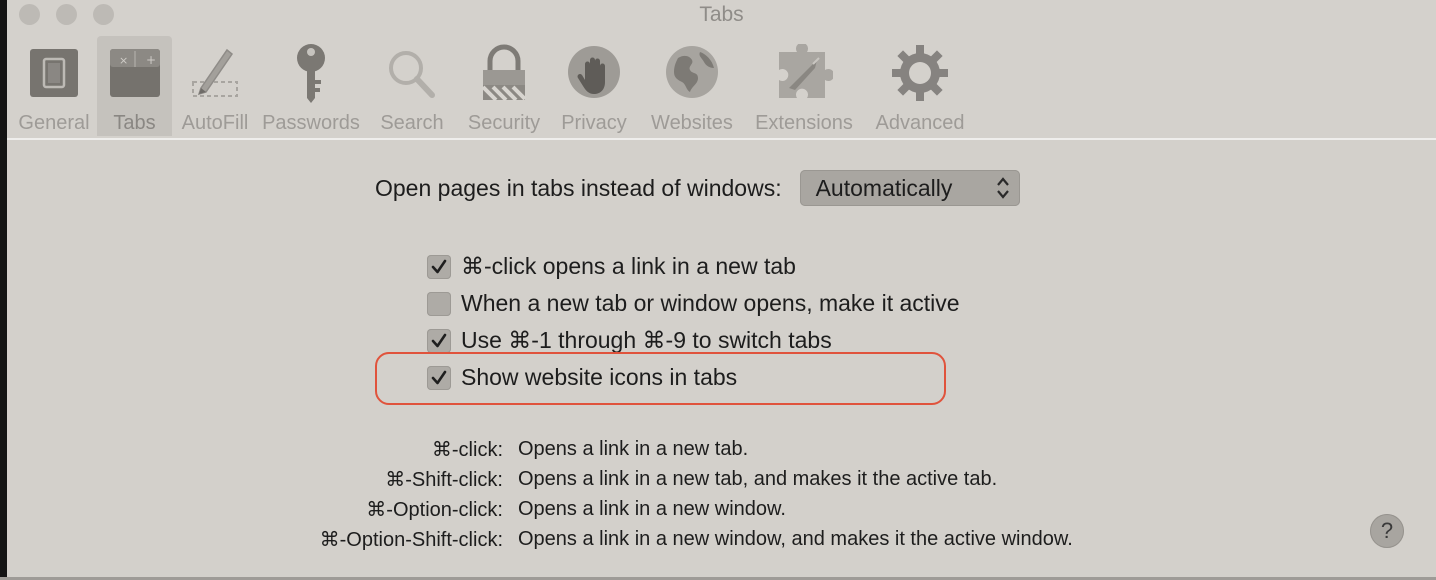 This screenshot has width=1436, height=580. What do you see at coordinates (721, 14) in the screenshot?
I see `window-title: Tabs` at bounding box center [721, 14].